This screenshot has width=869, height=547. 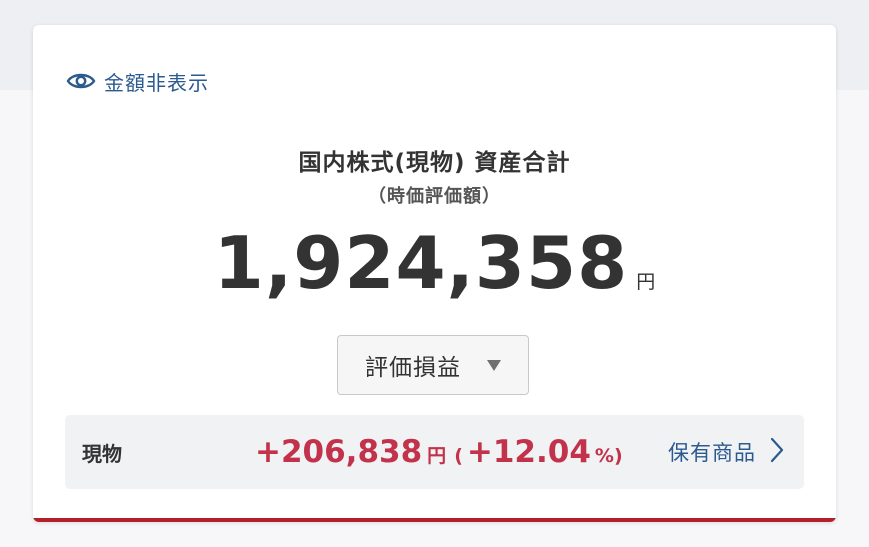 I want to click on total-amount: 1,924,358, so click(x=421, y=263).